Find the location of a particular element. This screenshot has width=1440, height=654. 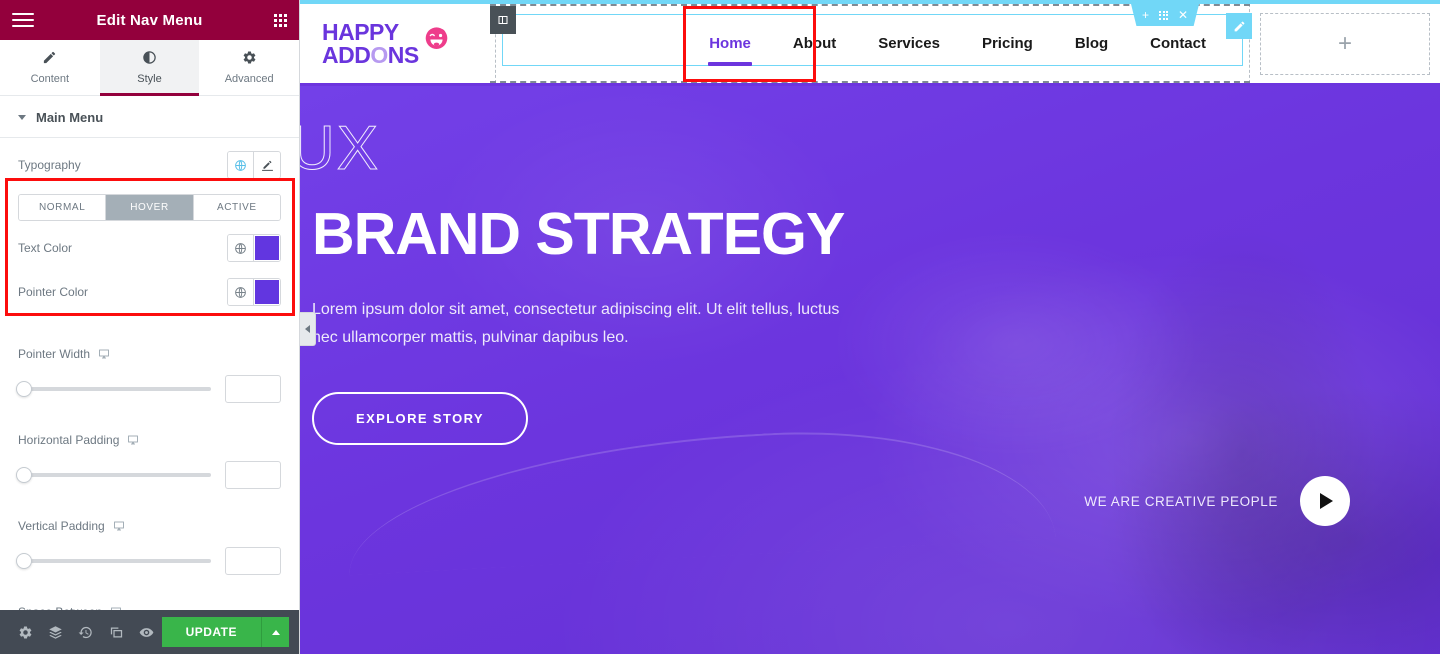

happy-face-icon is located at coordinates (436, 38).